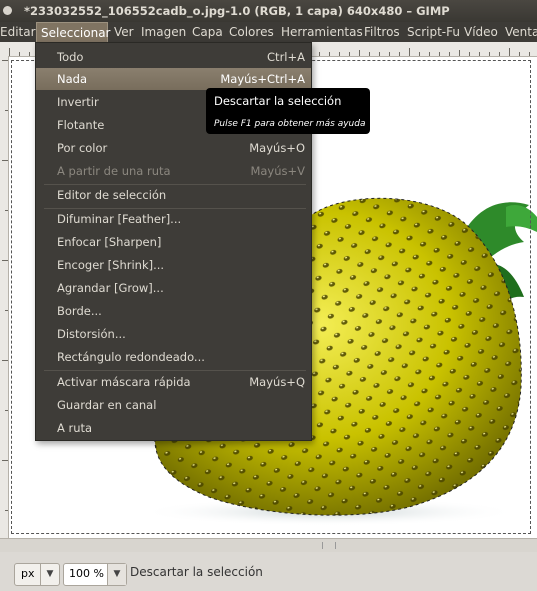  What do you see at coordinates (207, 32) in the screenshot?
I see `menu-capa: Capa` at bounding box center [207, 32].